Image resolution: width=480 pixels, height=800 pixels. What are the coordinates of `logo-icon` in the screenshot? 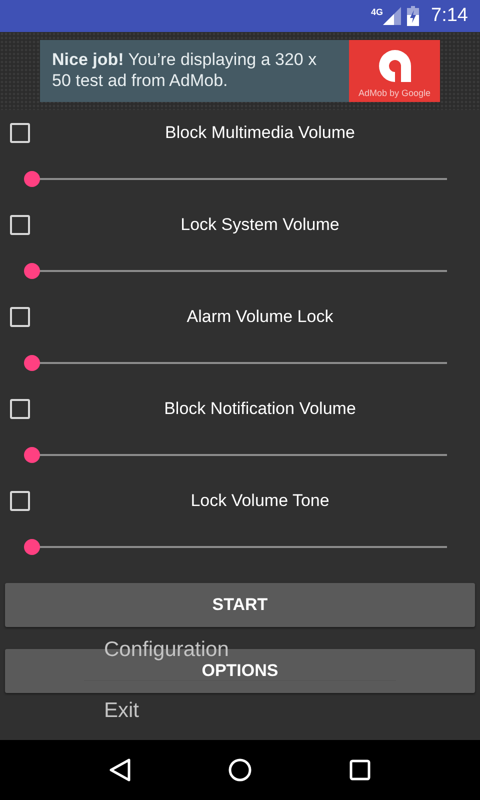 It's located at (394, 66).